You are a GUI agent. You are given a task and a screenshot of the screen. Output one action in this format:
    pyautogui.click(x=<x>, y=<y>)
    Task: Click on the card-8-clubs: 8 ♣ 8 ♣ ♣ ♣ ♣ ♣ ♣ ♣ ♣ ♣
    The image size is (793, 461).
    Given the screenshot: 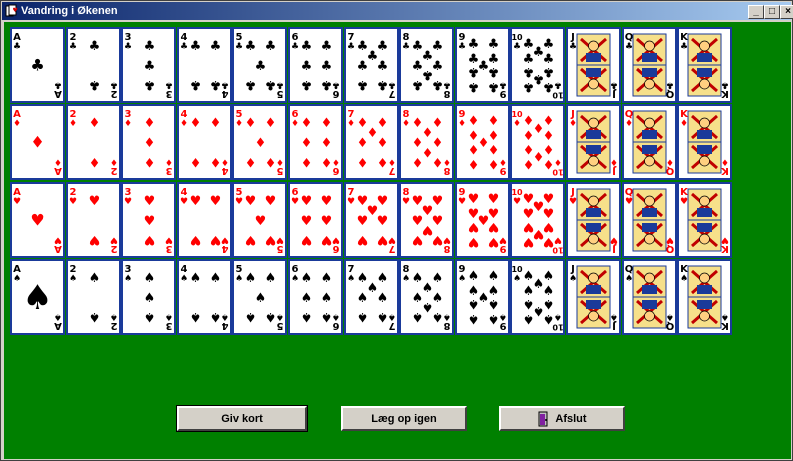 What is the action you would take?
    pyautogui.click(x=427, y=65)
    